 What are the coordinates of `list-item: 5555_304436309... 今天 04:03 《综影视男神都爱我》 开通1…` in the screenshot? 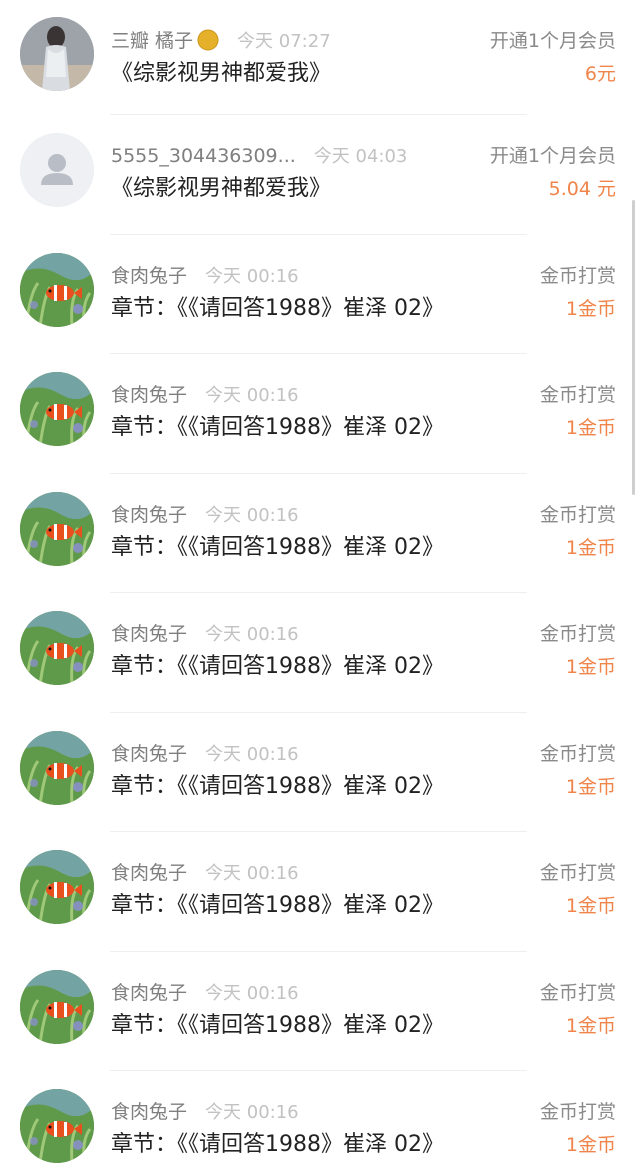 It's located at (320, 175).